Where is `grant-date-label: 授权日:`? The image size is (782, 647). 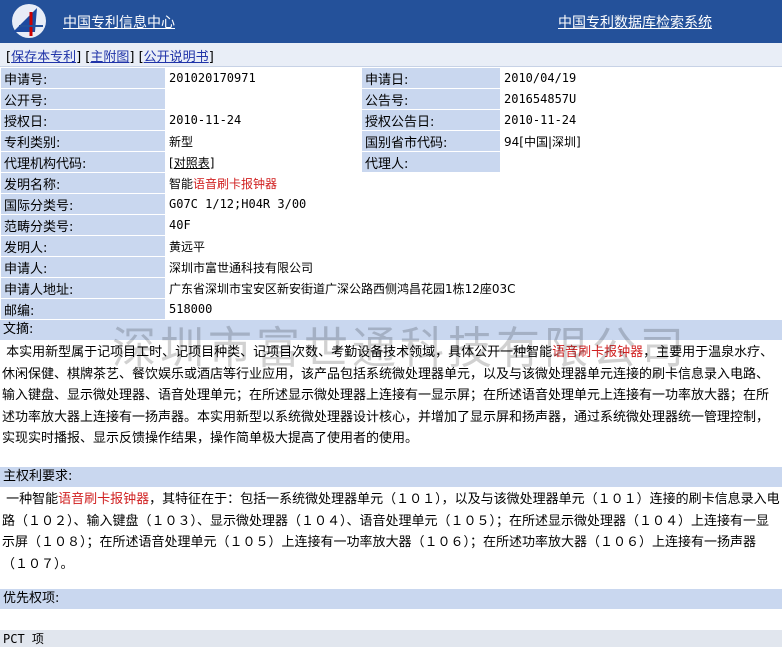
grant-date-label: 授权日: is located at coordinates (83, 120).